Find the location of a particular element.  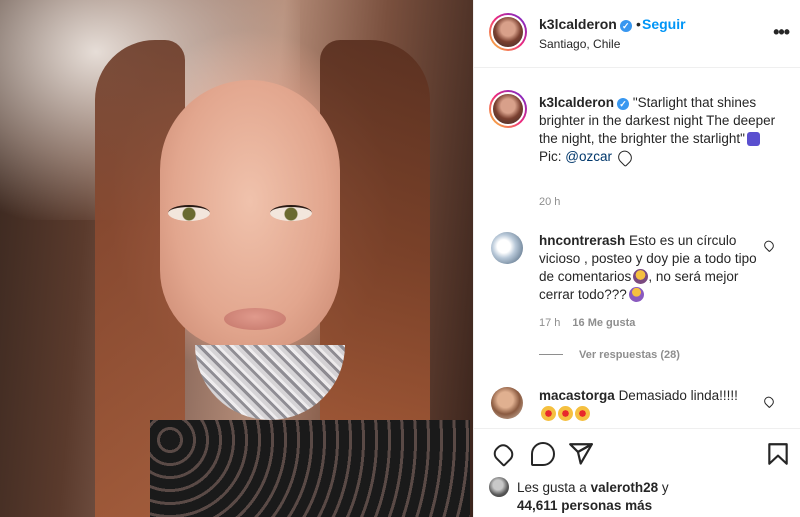

author-username: k3lcalderon ✓ is located at coordinates (585, 24).